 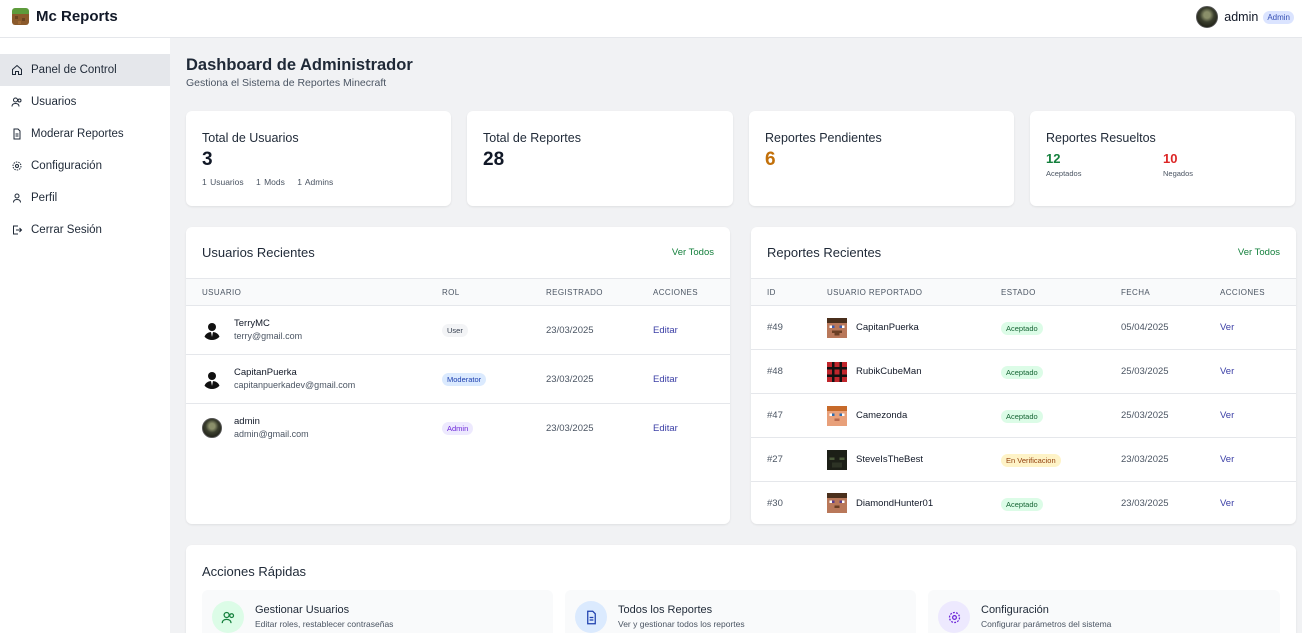 What do you see at coordinates (824, 252) in the screenshot?
I see `panel-title: Reportes Recientes` at bounding box center [824, 252].